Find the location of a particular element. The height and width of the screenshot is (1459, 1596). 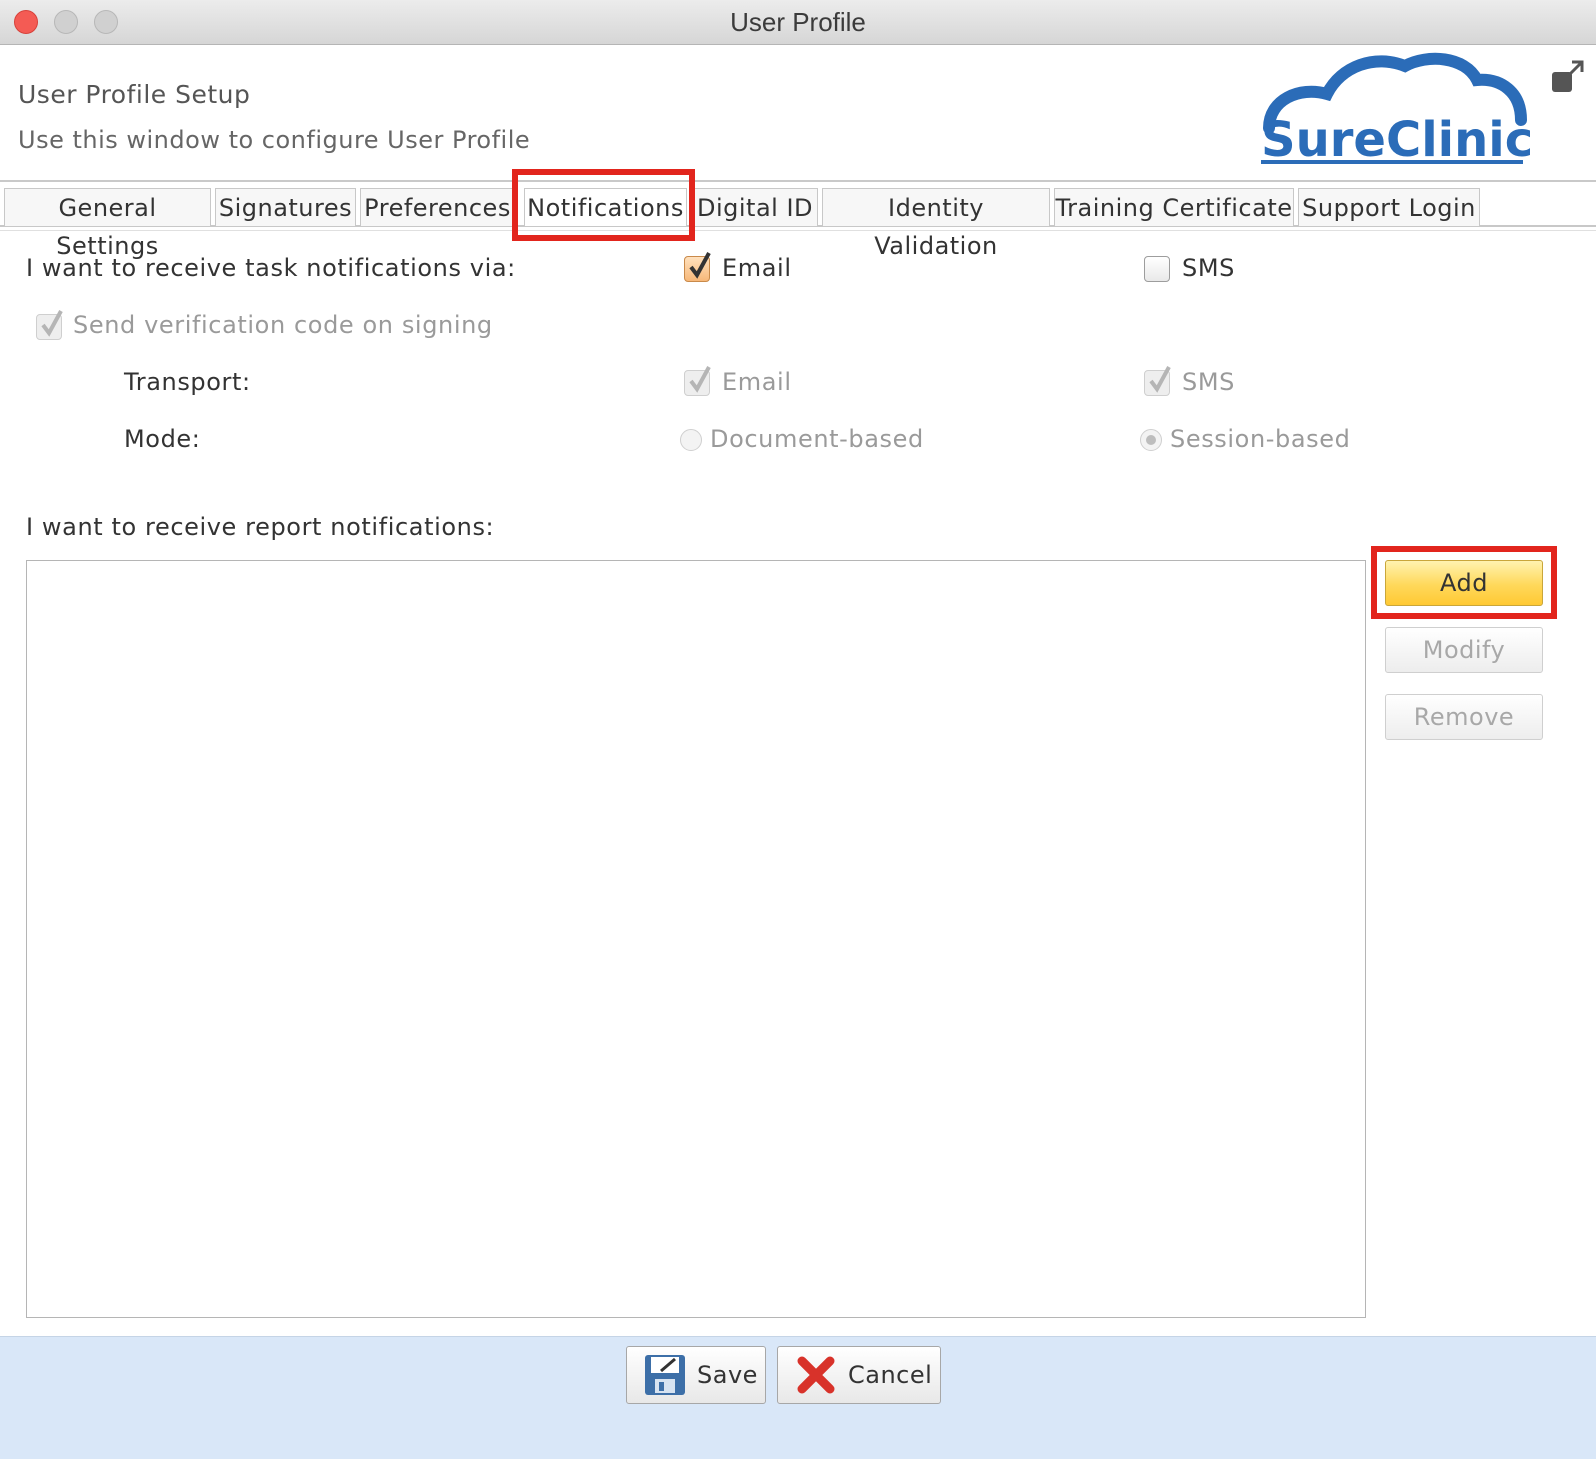

title-bar: User Profile is located at coordinates (798, 22).